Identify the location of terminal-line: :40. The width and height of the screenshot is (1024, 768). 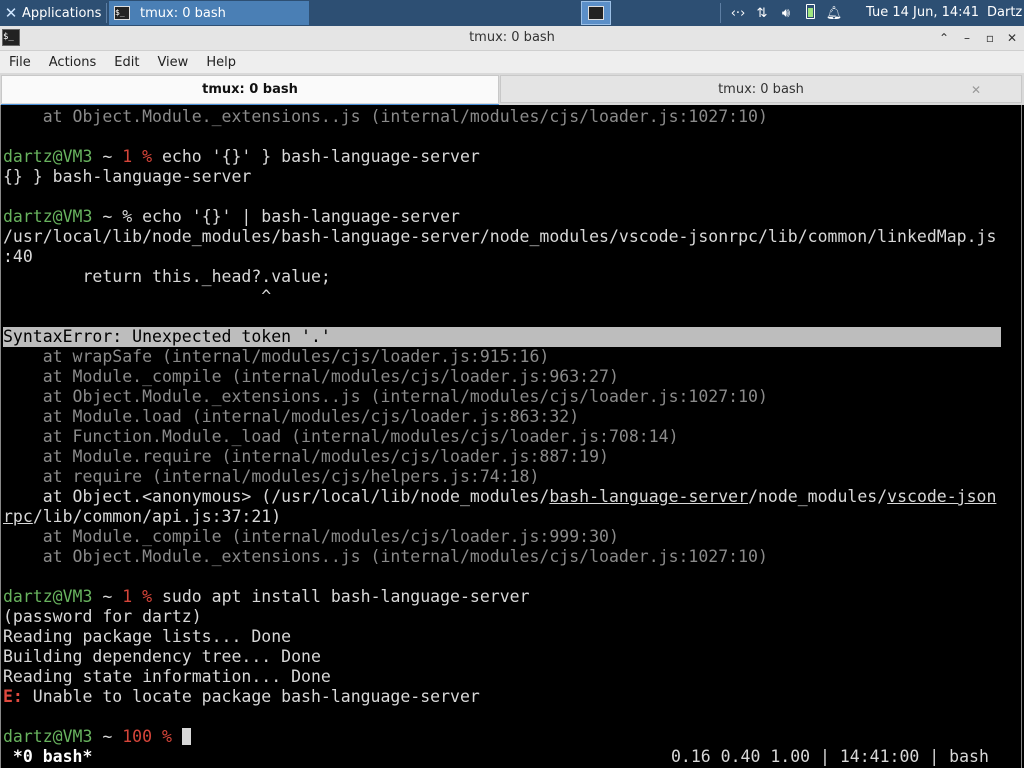
(18, 256).